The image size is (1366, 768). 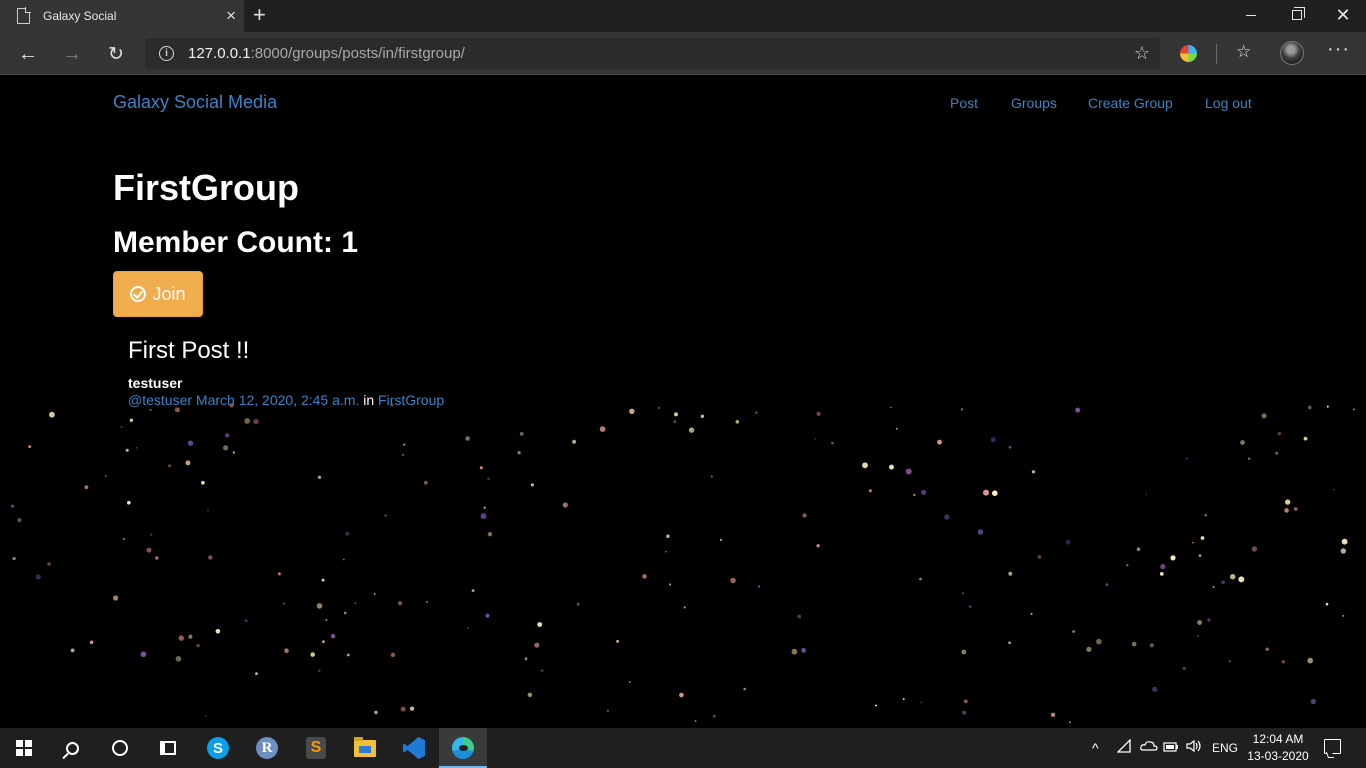 I want to click on post-author-handle-link: @testuser, so click(x=160, y=400).